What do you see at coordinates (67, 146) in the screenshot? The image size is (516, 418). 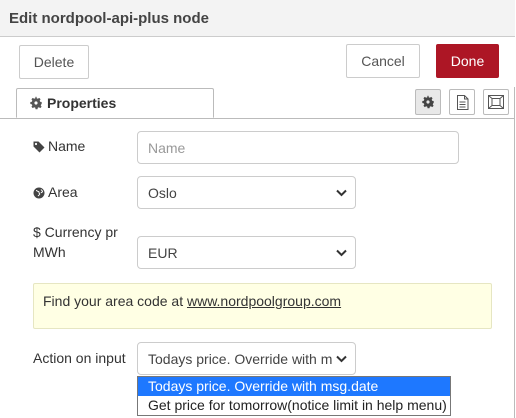 I see `name-label-text: Name` at bounding box center [67, 146].